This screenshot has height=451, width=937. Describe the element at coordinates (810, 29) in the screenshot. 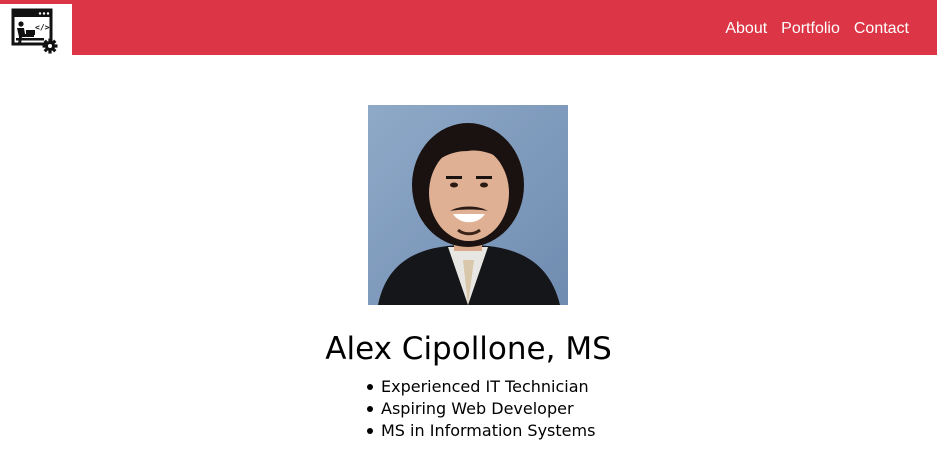

I see `nav-link-portfolio: Portfolio` at that location.